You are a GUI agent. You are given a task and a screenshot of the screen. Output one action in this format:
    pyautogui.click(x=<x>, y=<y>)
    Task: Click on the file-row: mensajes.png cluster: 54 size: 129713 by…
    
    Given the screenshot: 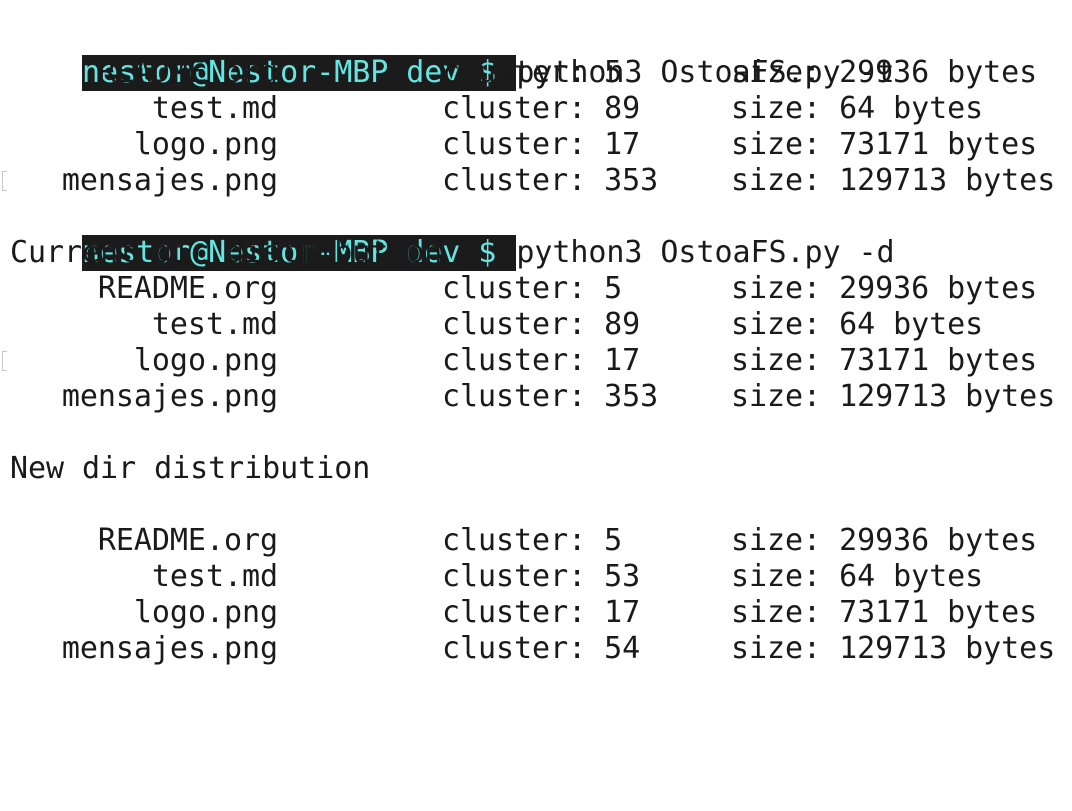 What is the action you would take?
    pyautogui.click(x=540, y=649)
    